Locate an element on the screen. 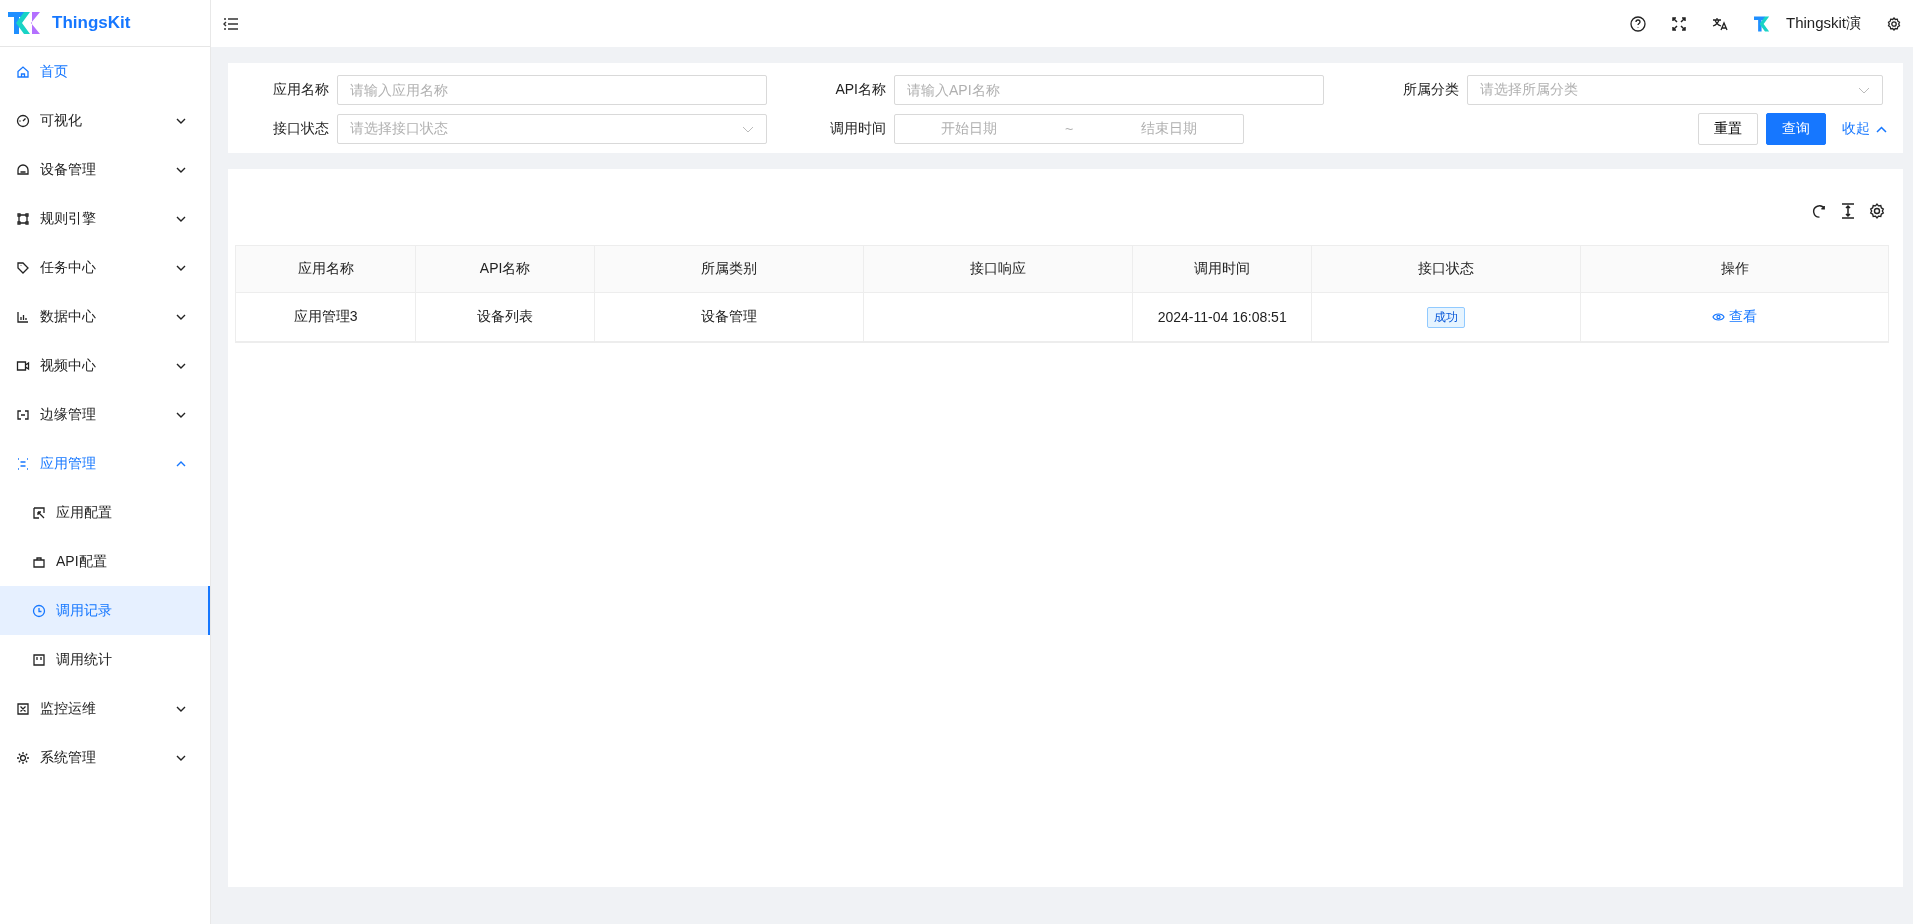 This screenshot has height=924, width=1913. search-button: 查询 is located at coordinates (1796, 129).